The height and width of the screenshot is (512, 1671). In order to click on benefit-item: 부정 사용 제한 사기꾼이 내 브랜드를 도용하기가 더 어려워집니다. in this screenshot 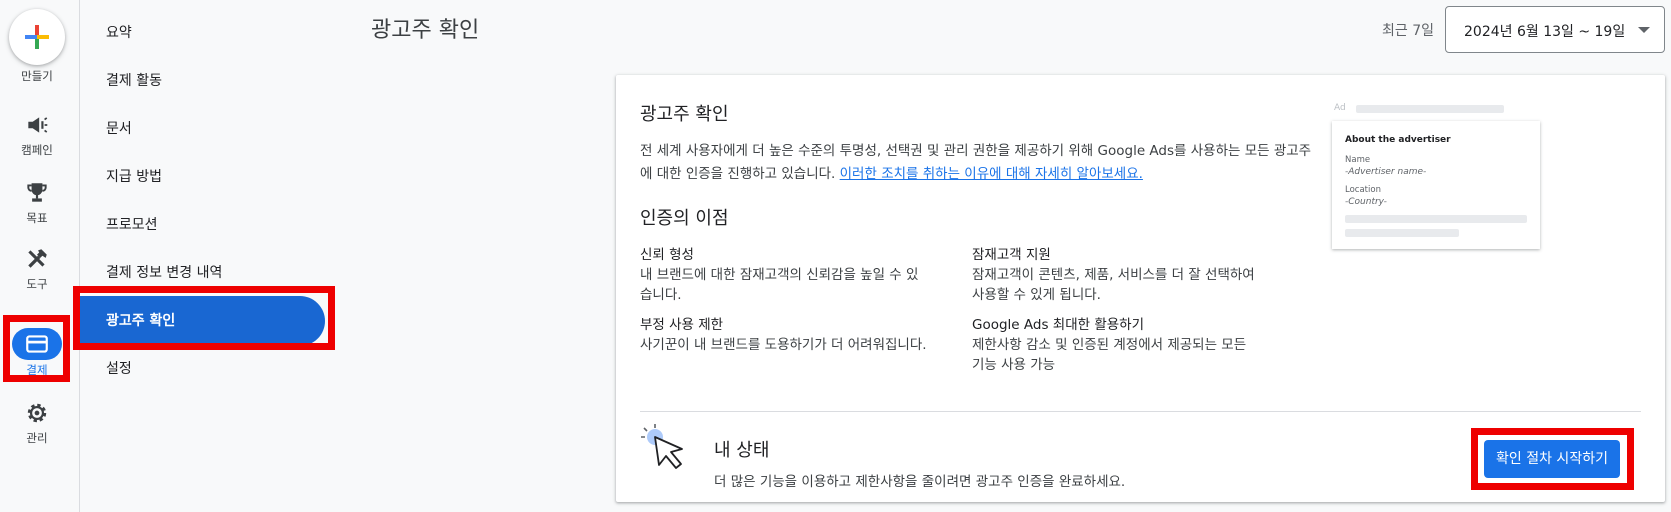, I will do `click(785, 335)`.